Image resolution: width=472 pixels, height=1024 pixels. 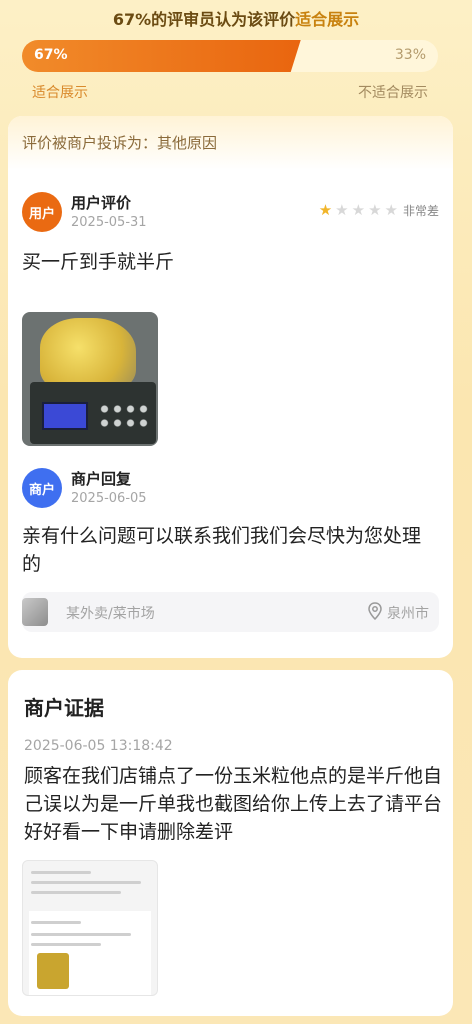 What do you see at coordinates (64, 708) in the screenshot?
I see `evidence-title: 商户证据` at bounding box center [64, 708].